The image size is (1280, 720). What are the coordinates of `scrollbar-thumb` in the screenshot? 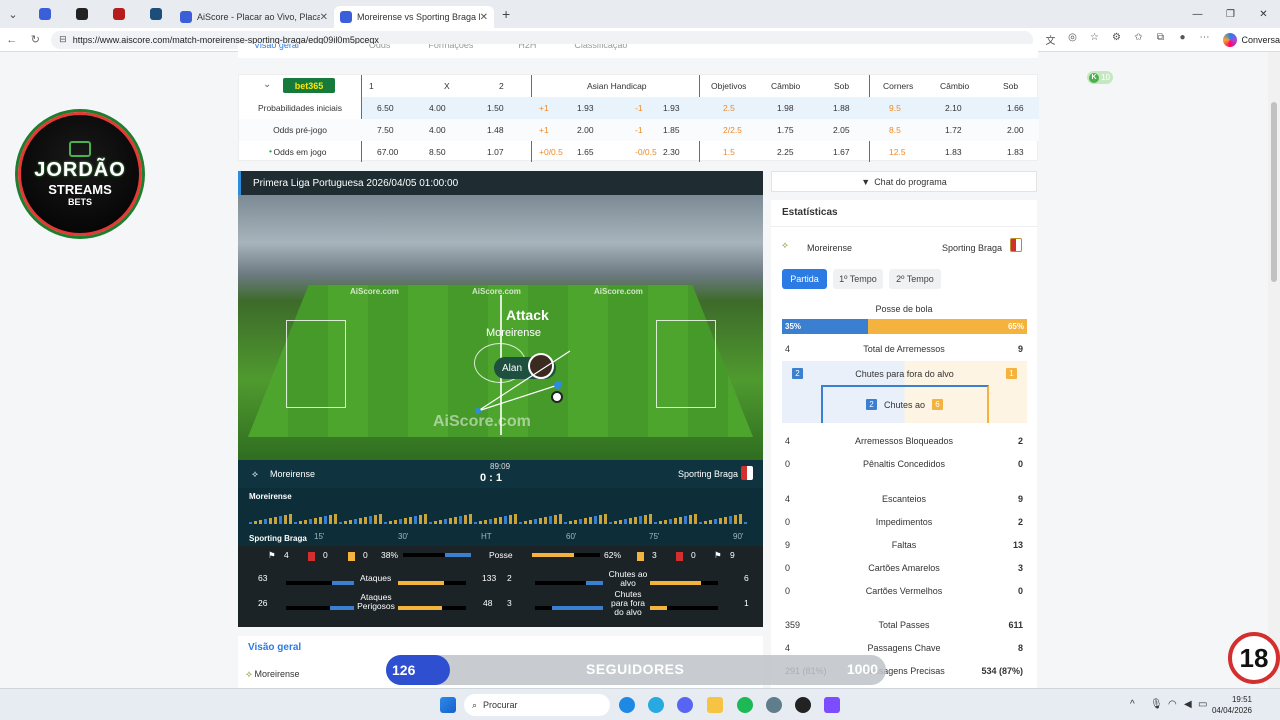 It's located at (1274, 192).